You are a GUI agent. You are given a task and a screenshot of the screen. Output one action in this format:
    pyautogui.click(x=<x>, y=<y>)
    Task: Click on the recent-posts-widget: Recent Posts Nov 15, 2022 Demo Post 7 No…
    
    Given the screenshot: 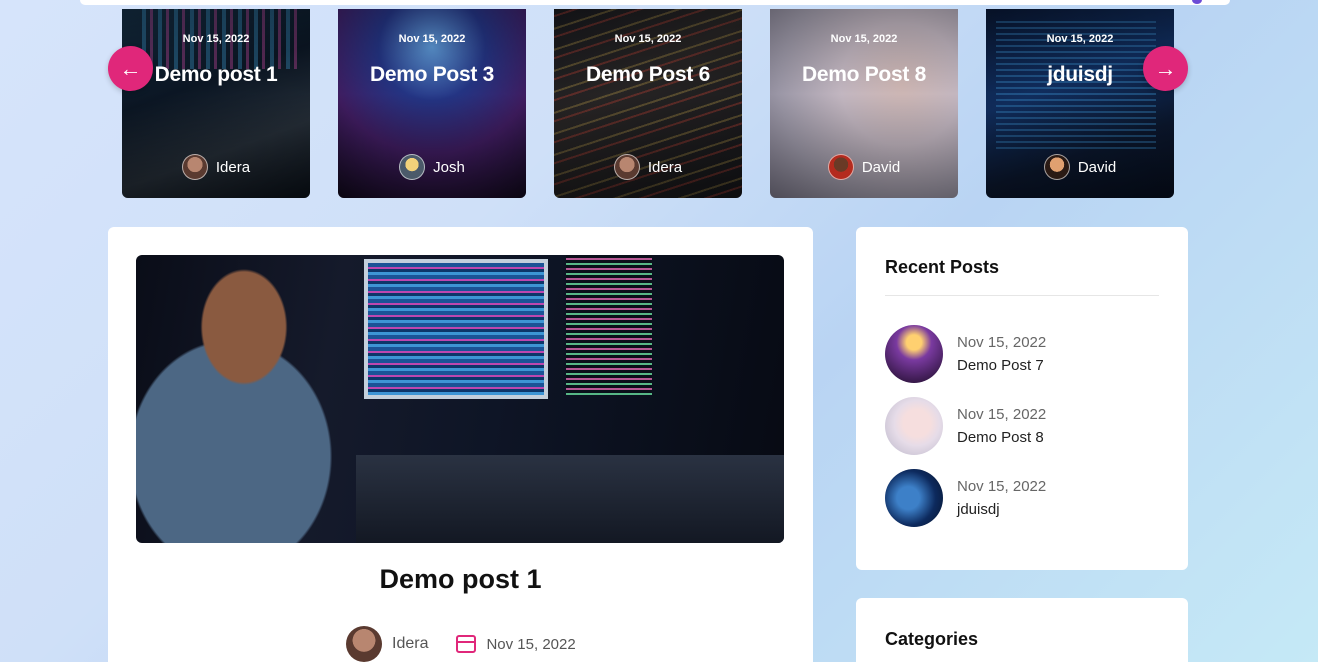 What is the action you would take?
    pyautogui.click(x=1022, y=398)
    